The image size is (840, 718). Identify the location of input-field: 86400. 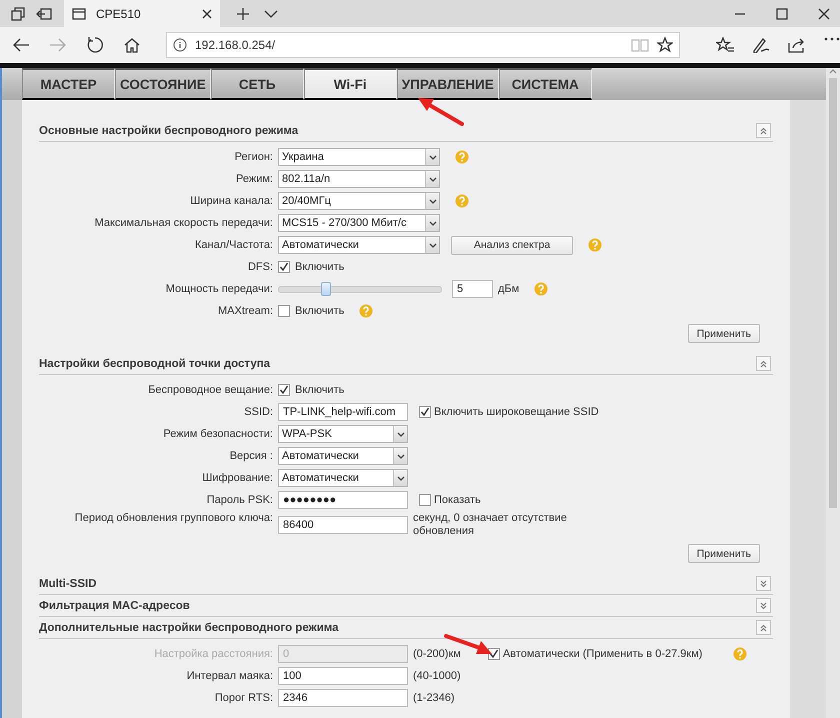
(343, 525).